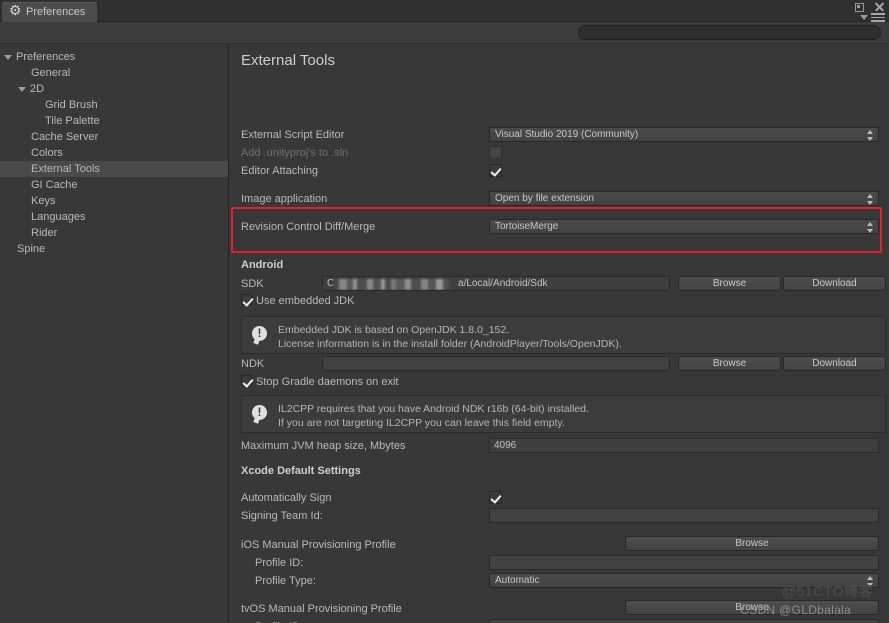 This screenshot has height=623, width=889. Describe the element at coordinates (503, 283) in the screenshot. I see `android-sdk-path-suffix: a/Local/Android/Sdk` at that location.